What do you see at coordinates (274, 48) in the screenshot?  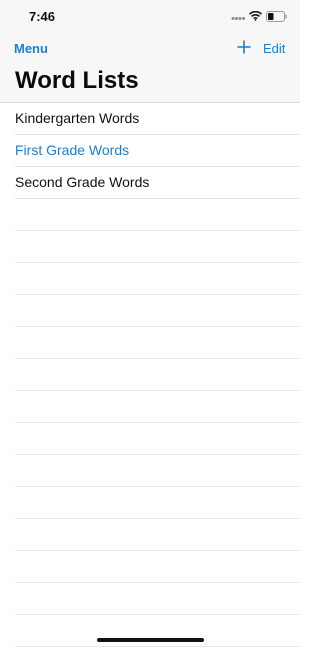 I see `edit-button: Edit` at bounding box center [274, 48].